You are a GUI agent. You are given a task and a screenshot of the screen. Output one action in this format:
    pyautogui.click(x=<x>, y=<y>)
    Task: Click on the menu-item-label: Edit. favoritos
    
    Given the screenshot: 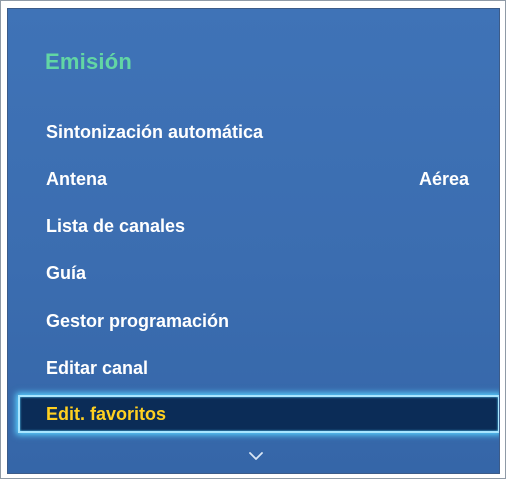 What is the action you would take?
    pyautogui.click(x=106, y=414)
    